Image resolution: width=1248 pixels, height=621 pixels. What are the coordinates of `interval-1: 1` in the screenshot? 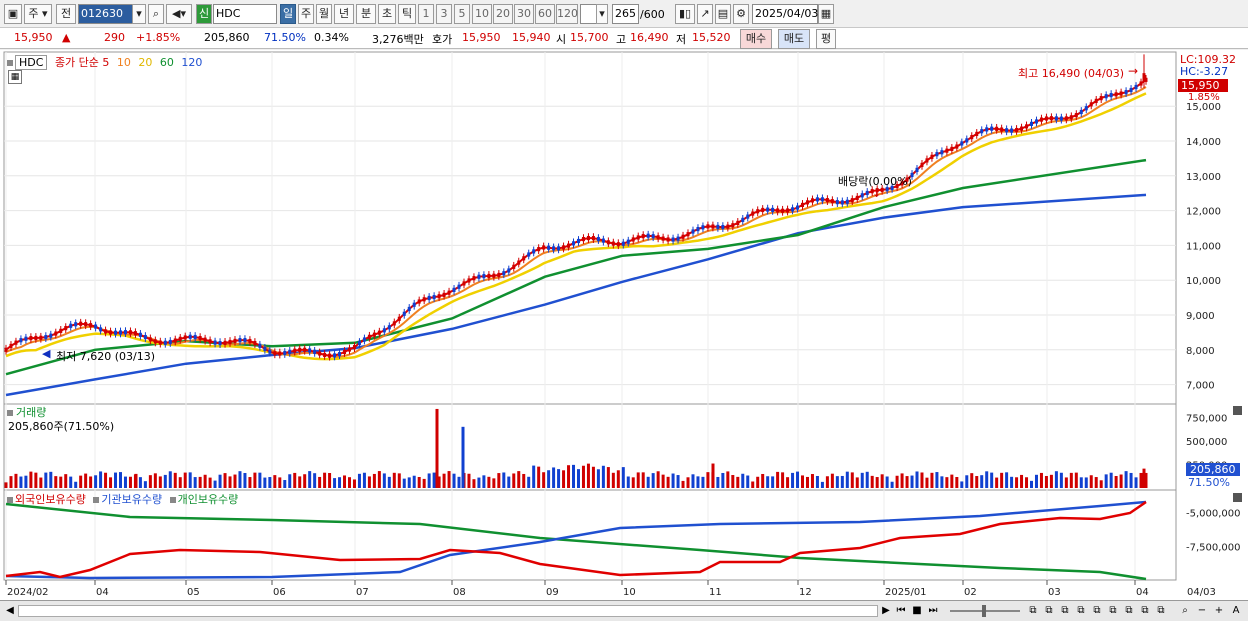 It's located at (426, 14).